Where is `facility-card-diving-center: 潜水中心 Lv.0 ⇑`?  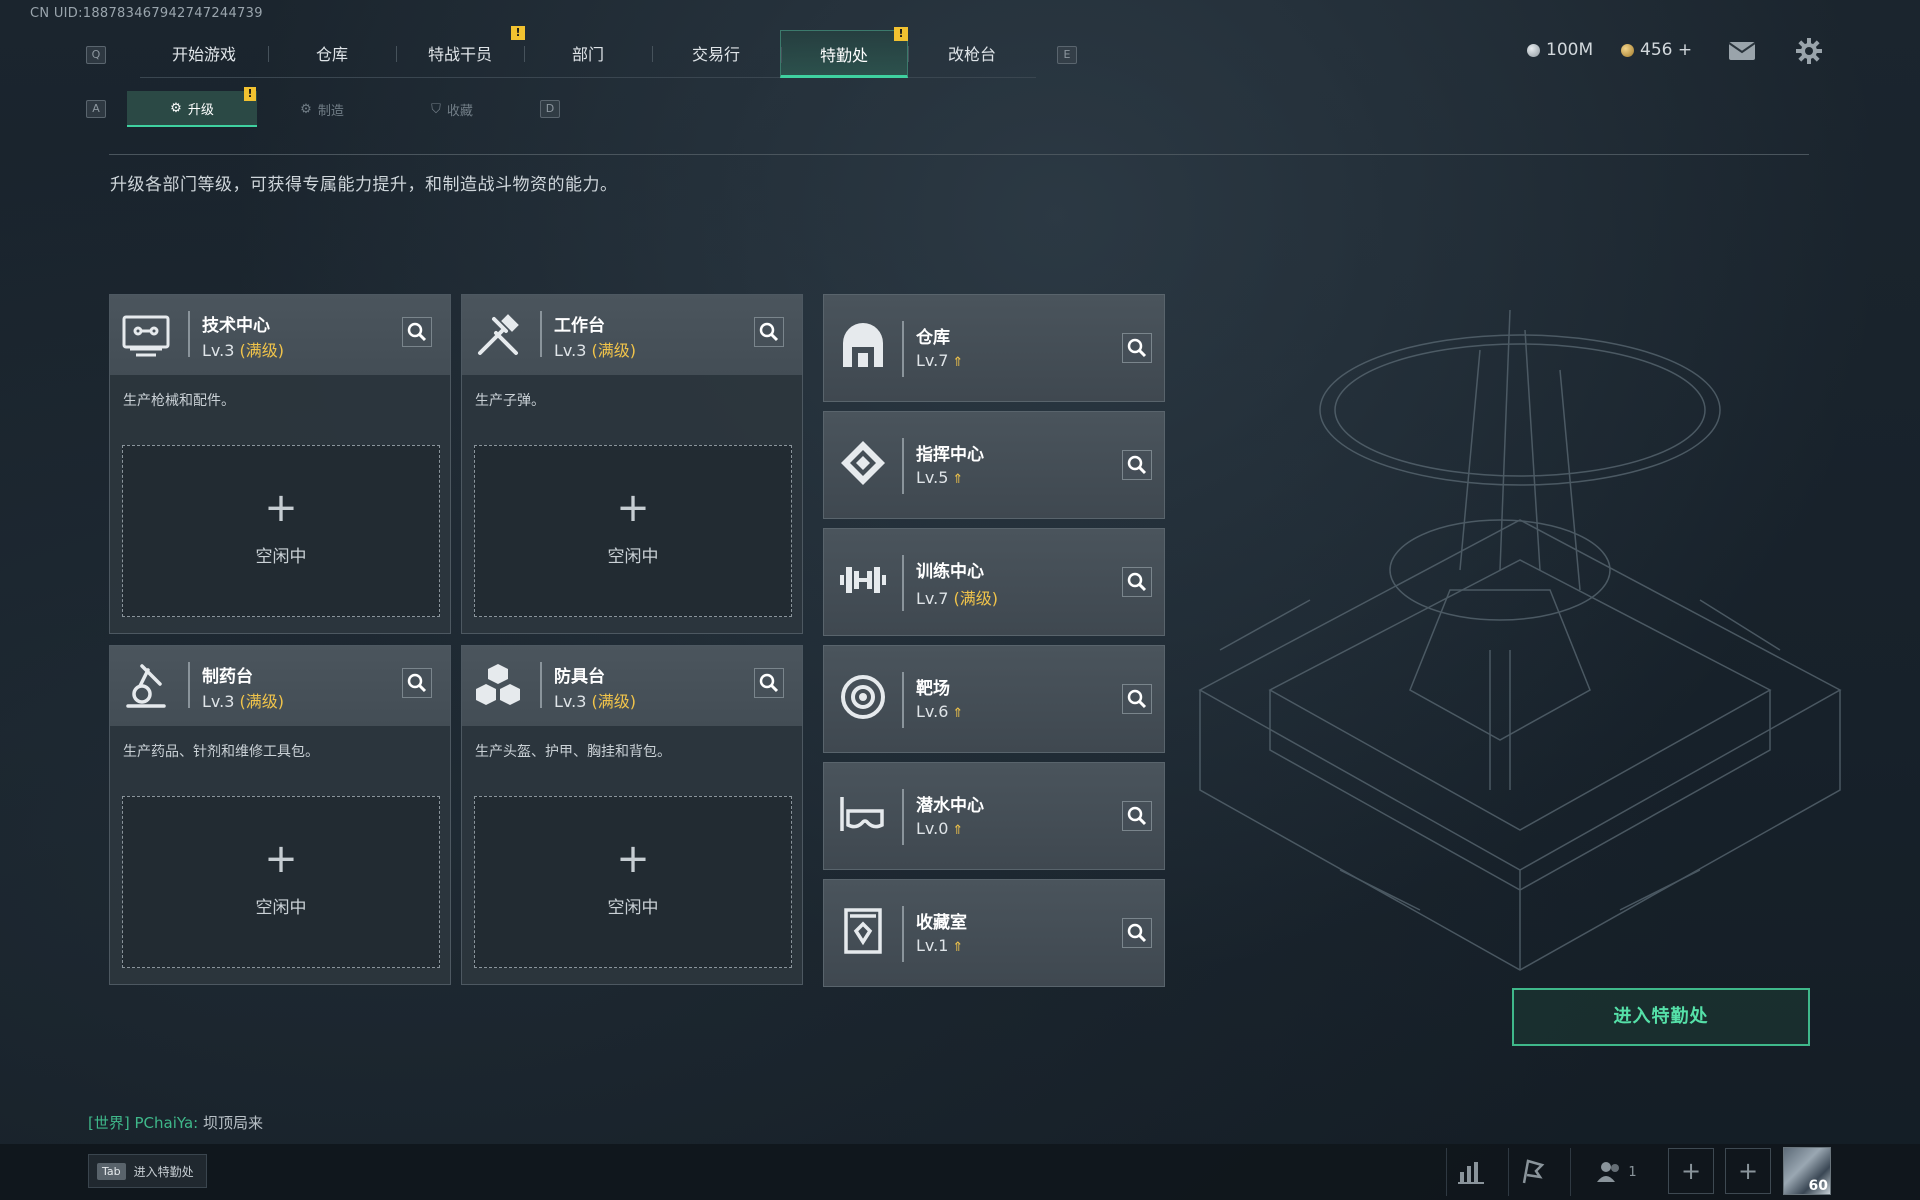
facility-card-diving-center: 潜水中心 Lv.0 ⇑ is located at coordinates (994, 816).